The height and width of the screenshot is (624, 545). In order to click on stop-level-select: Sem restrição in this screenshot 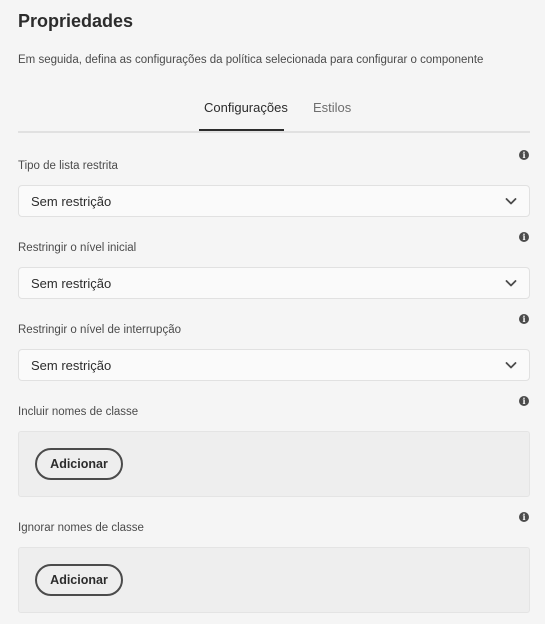, I will do `click(274, 365)`.